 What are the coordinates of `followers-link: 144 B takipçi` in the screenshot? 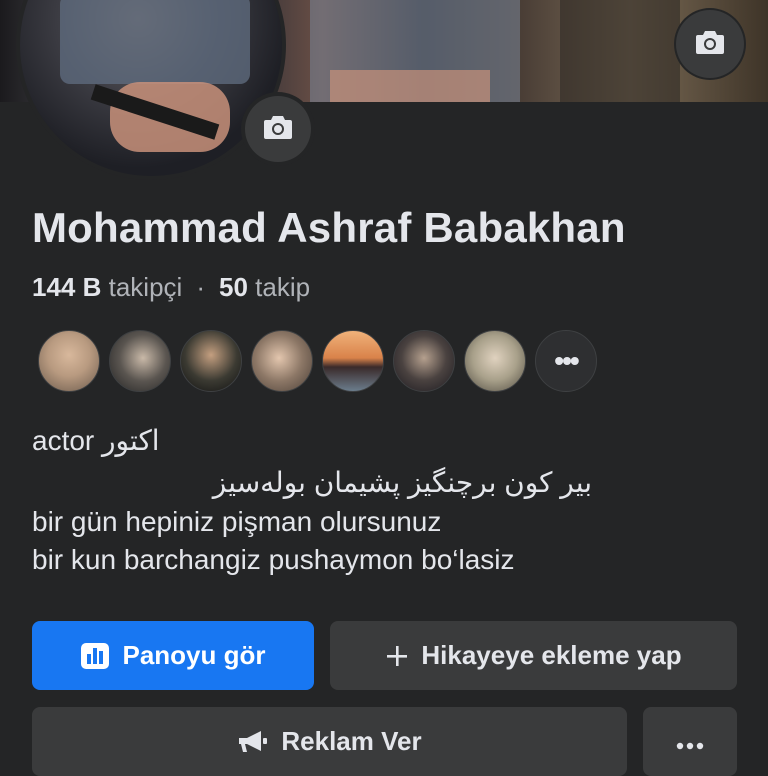 It's located at (107, 287).